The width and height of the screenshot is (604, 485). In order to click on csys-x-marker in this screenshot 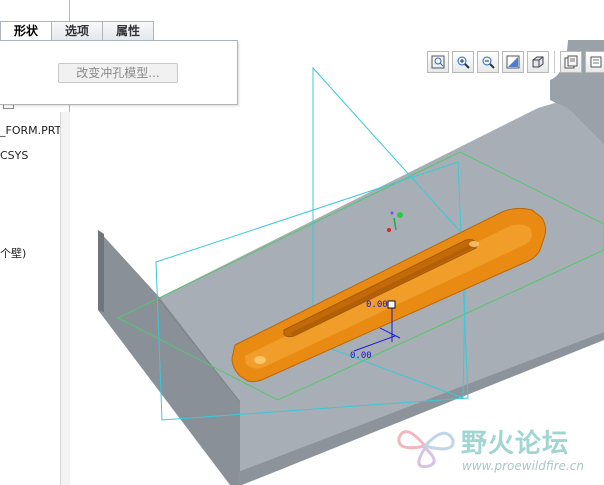, I will do `click(389, 230)`.